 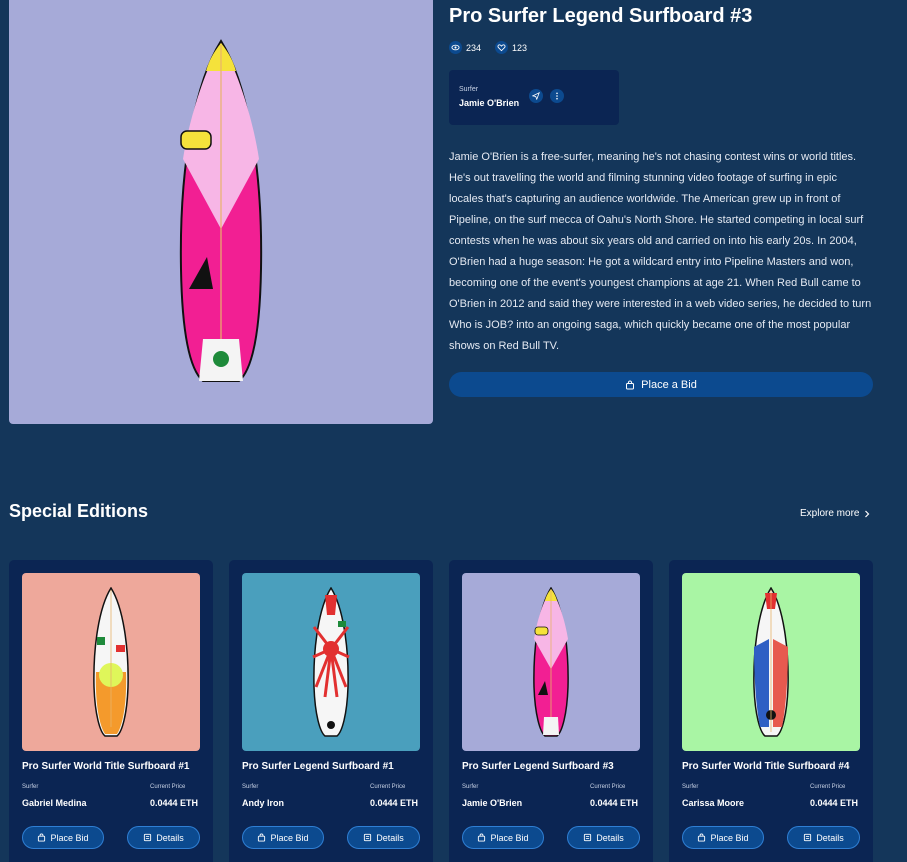 I want to click on card-title: Pro Surfer Legend Surfboard #3, so click(x=538, y=766).